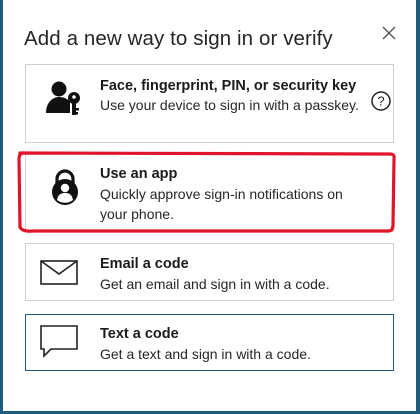 This screenshot has height=414, width=420. What do you see at coordinates (418, 207) in the screenshot?
I see `window-frame-right` at bounding box center [418, 207].